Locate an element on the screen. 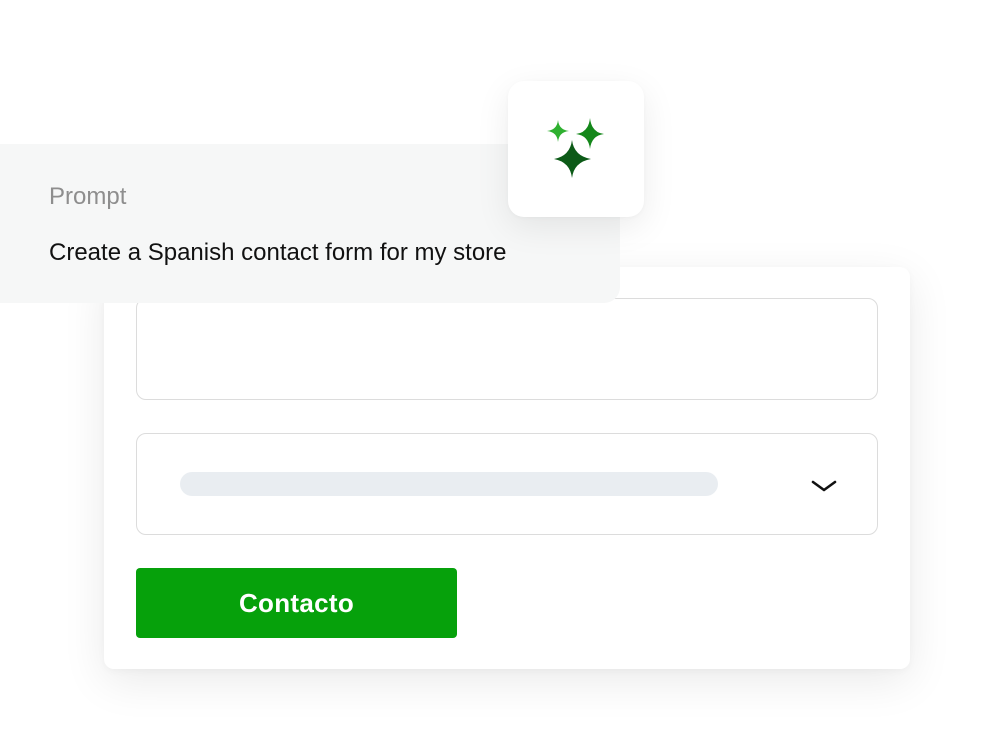 This screenshot has height=739, width=994. contact-submit-button: Contacto is located at coordinates (296, 603).